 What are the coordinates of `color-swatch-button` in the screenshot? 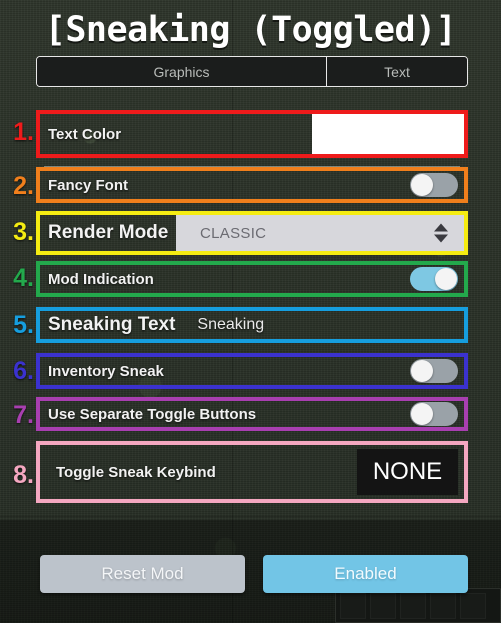 It's located at (388, 134).